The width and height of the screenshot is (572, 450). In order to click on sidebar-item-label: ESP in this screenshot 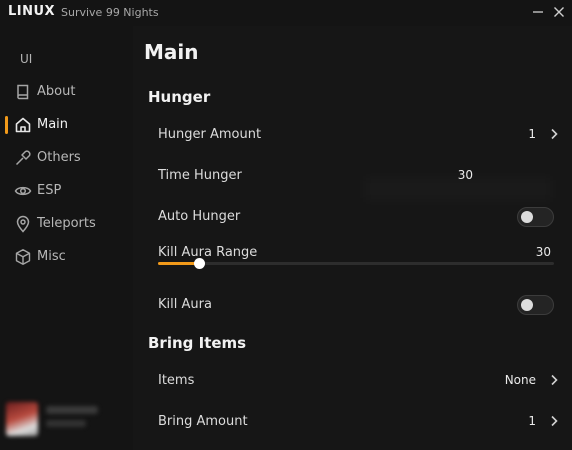, I will do `click(49, 190)`.